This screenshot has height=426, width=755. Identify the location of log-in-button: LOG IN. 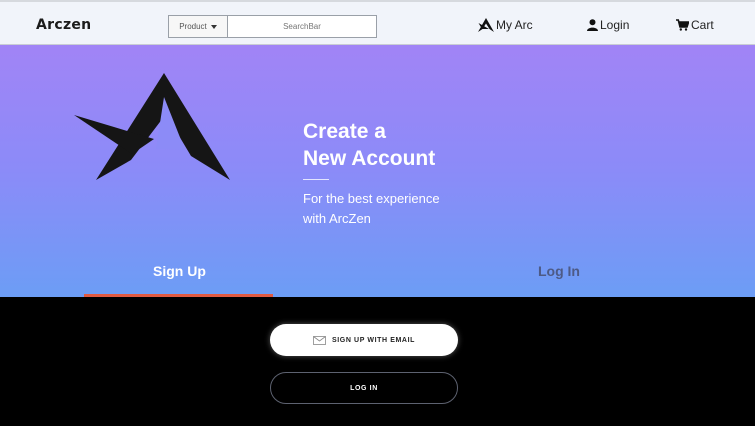
(364, 388).